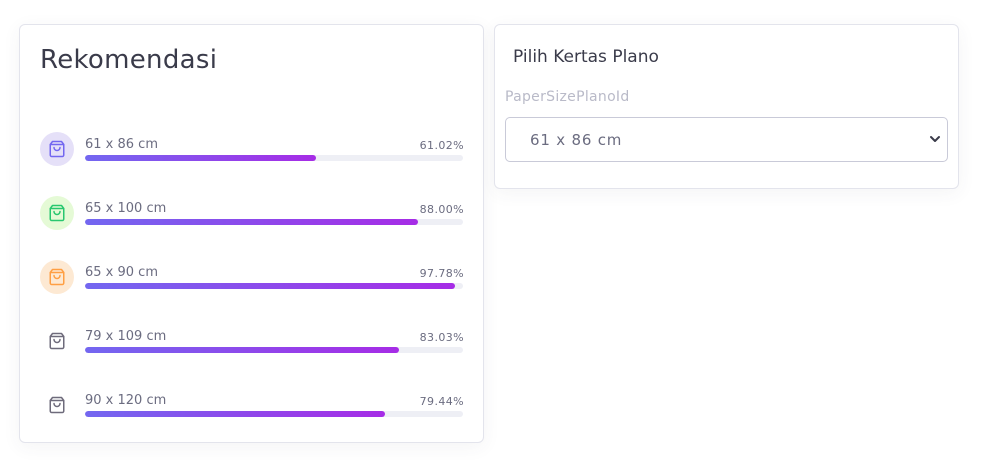 The width and height of the screenshot is (991, 463). What do you see at coordinates (586, 57) in the screenshot?
I see `plano-card-title: Pilih Kertas Plano` at bounding box center [586, 57].